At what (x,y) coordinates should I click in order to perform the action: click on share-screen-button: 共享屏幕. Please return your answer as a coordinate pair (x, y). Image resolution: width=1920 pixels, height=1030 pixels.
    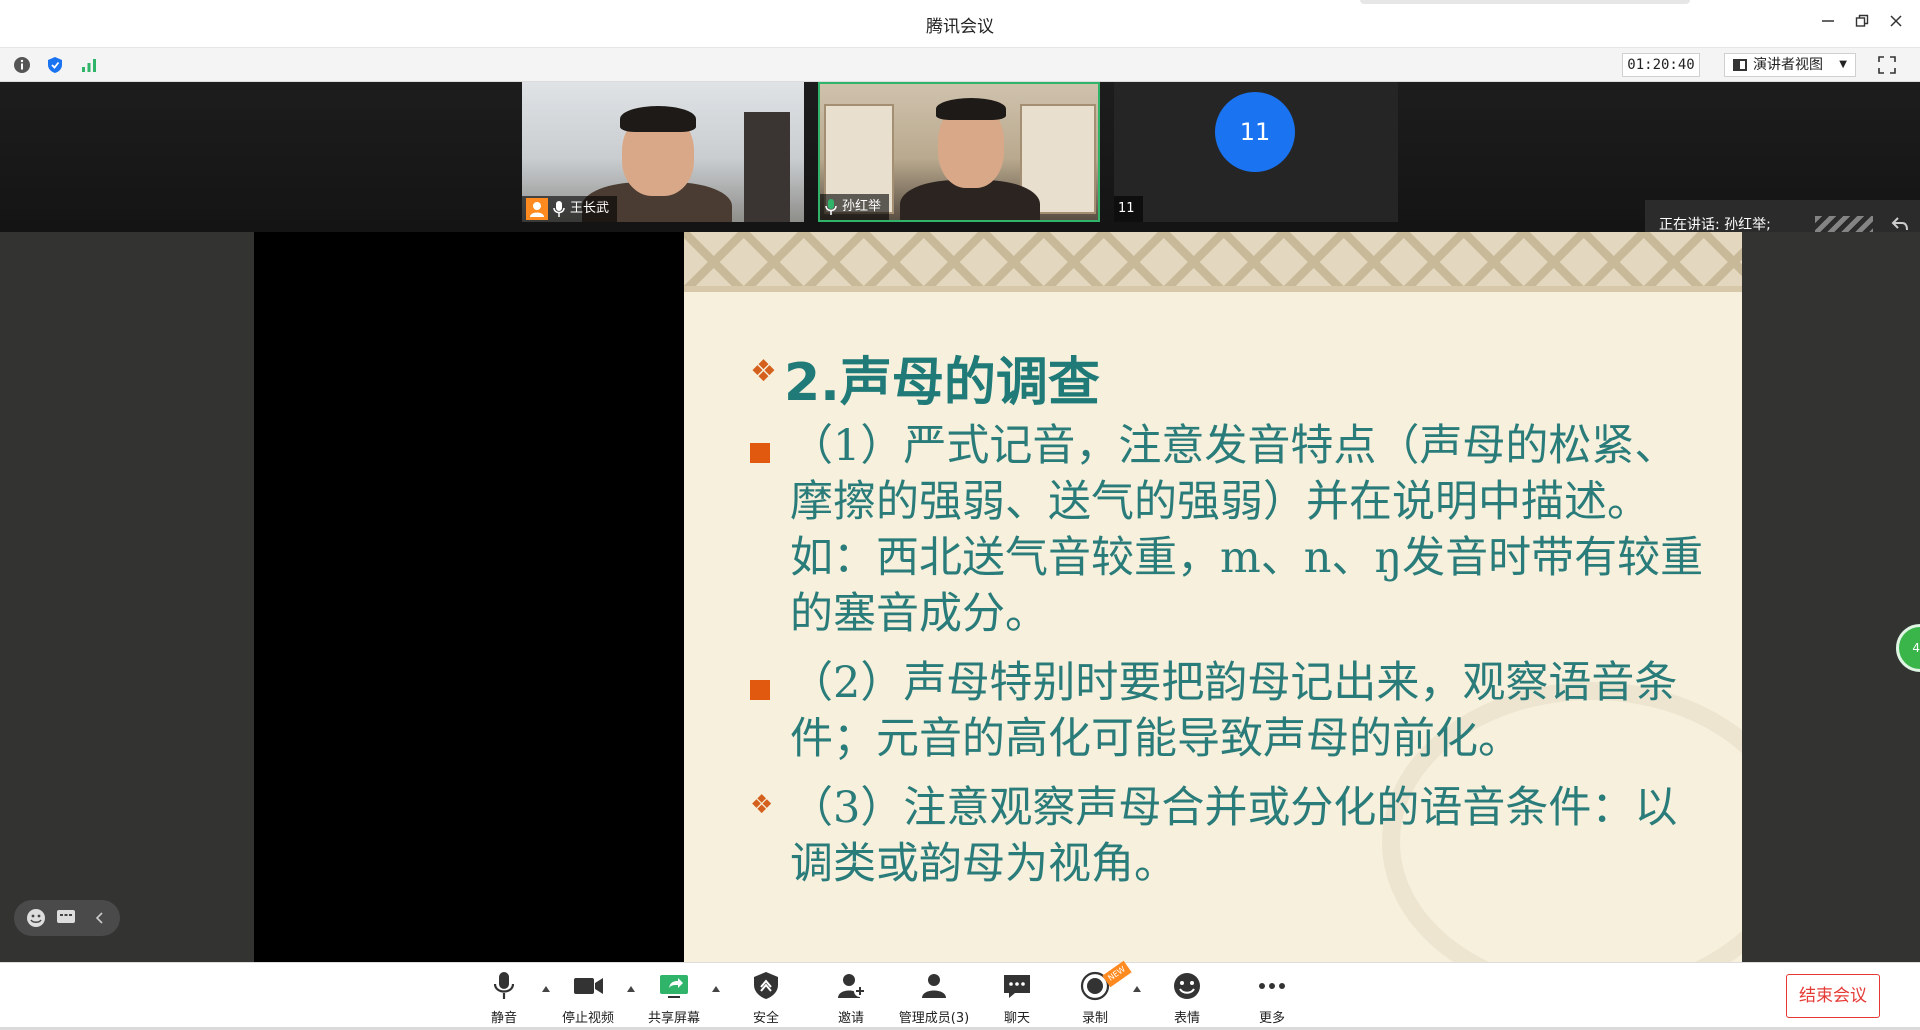
    Looking at the image, I should click on (674, 997).